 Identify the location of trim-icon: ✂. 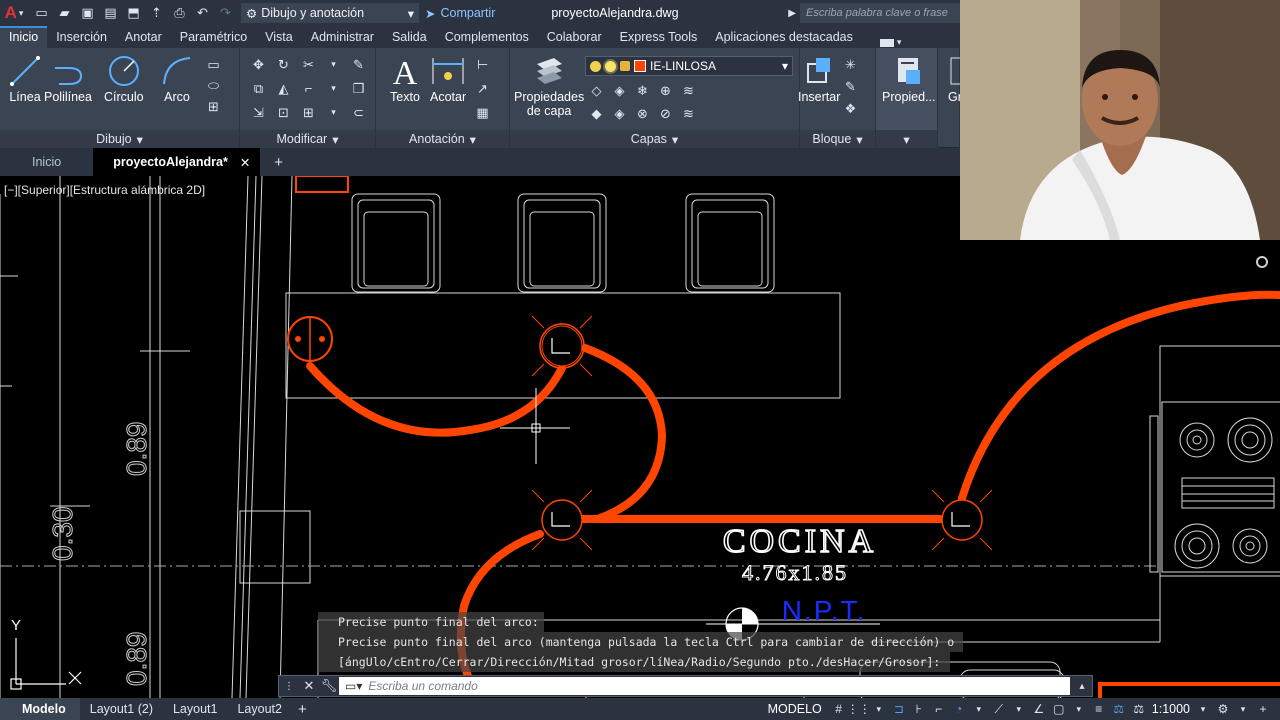
(308, 64).